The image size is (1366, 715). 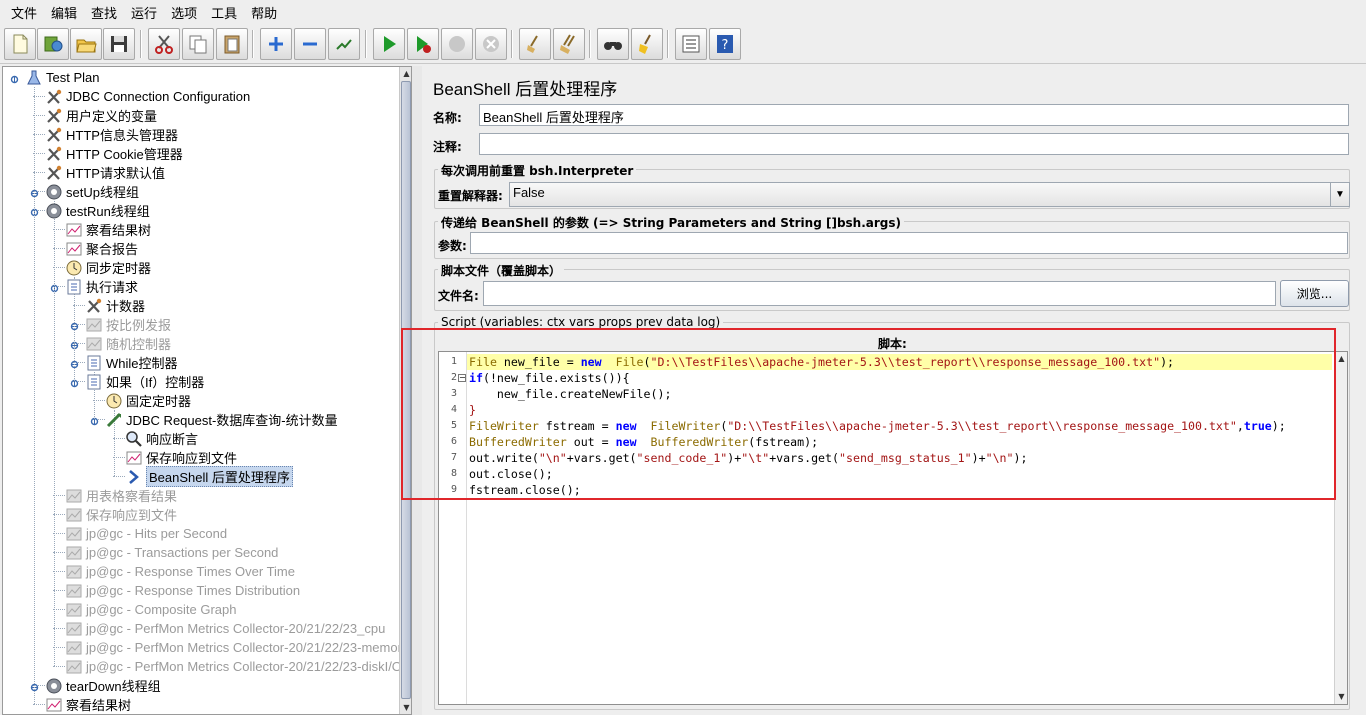 I want to click on reset-interpreter-select: False ▼, so click(x=929, y=194).